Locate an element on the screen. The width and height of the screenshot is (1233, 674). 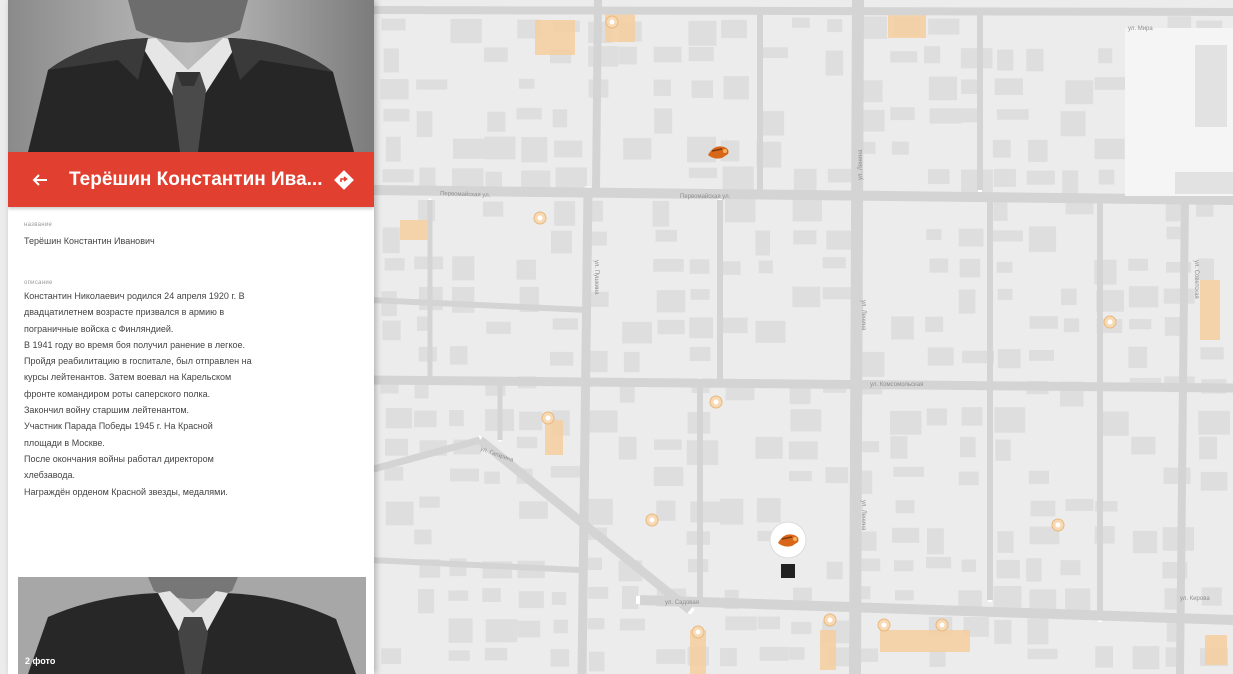
street-label: ул. Комсомольская is located at coordinates (896, 385).